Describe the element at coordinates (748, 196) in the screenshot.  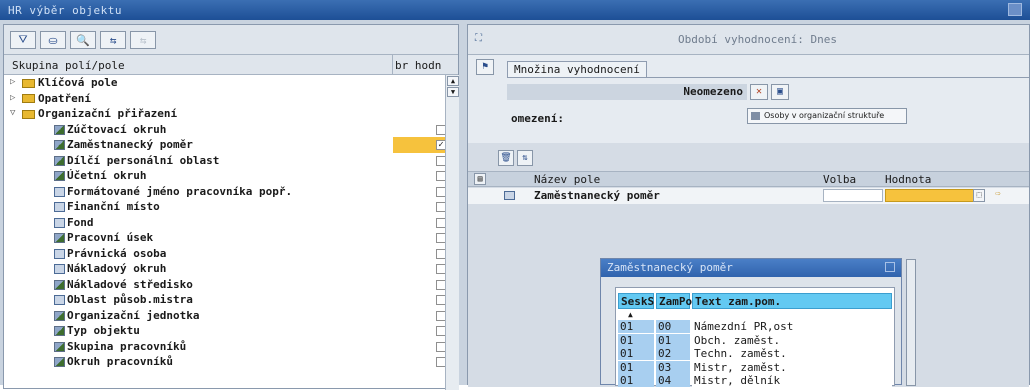
I see `table-row: Zaměstnanecký poměr ⬚ ⇨` at that location.